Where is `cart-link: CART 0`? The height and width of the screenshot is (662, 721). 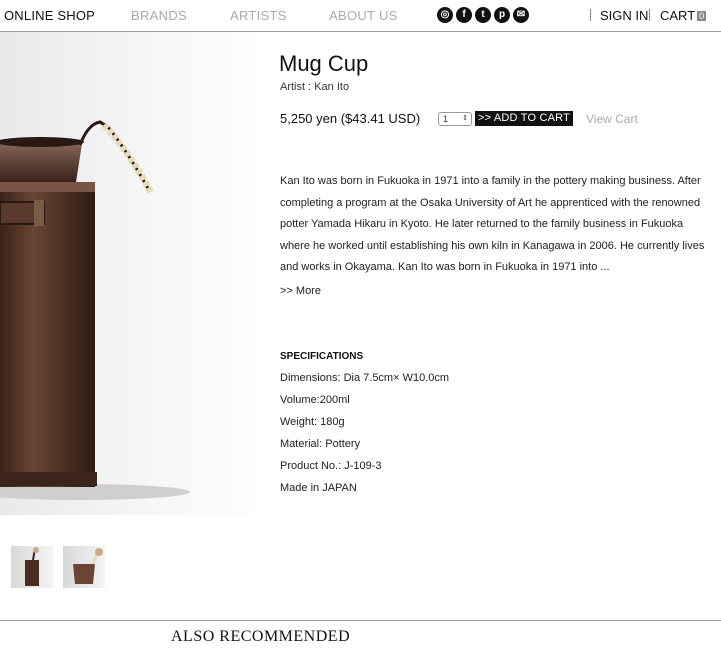 cart-link: CART 0 is located at coordinates (683, 15).